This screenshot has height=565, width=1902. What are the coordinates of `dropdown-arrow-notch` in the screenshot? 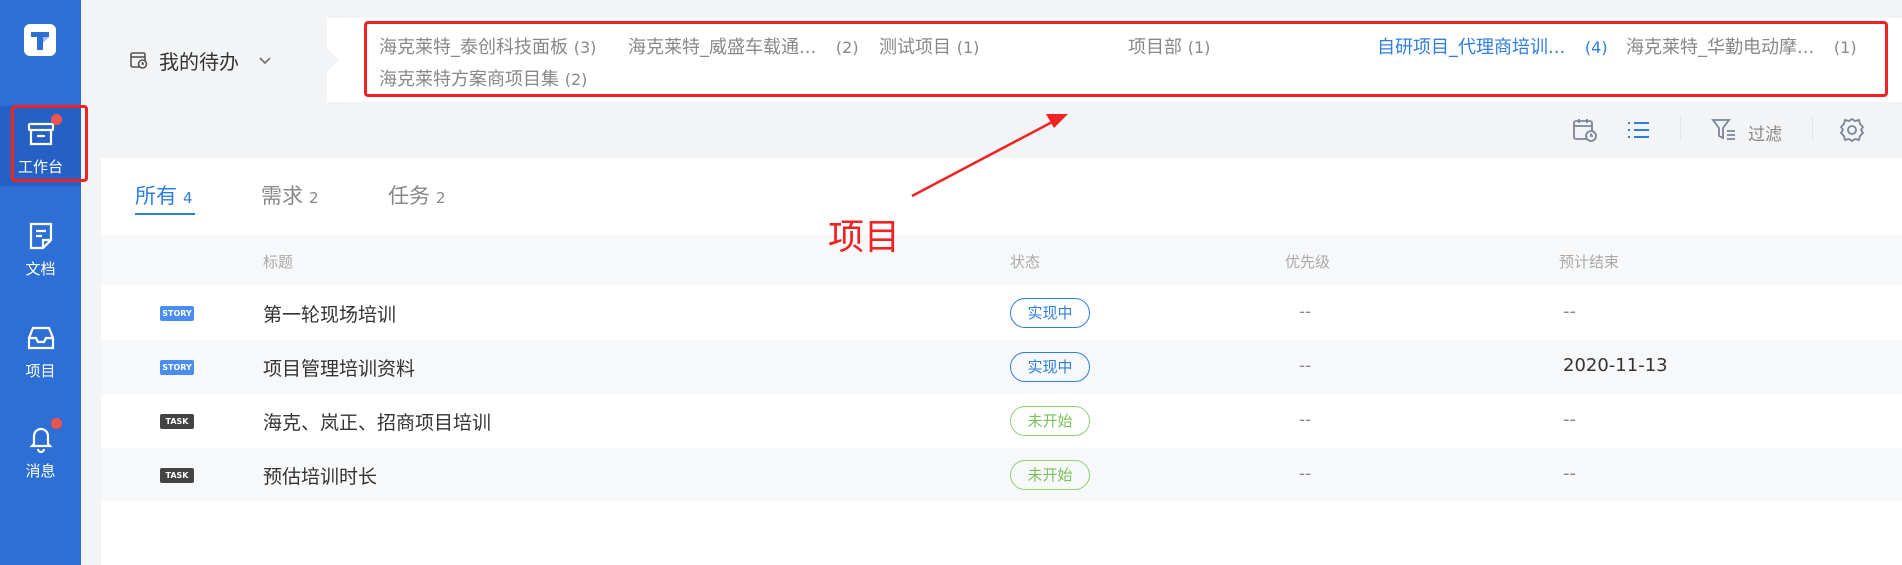 It's located at (333, 60).